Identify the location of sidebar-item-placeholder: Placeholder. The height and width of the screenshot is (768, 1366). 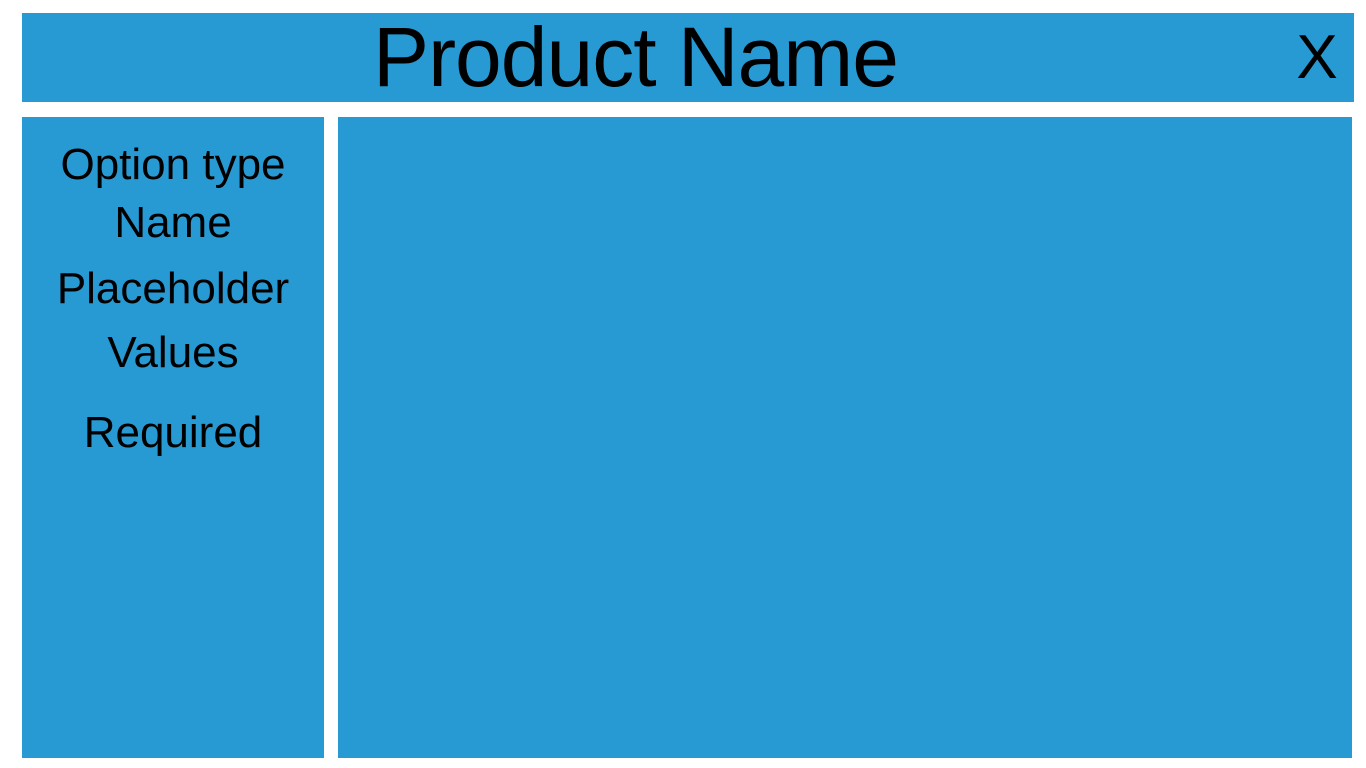
(173, 289).